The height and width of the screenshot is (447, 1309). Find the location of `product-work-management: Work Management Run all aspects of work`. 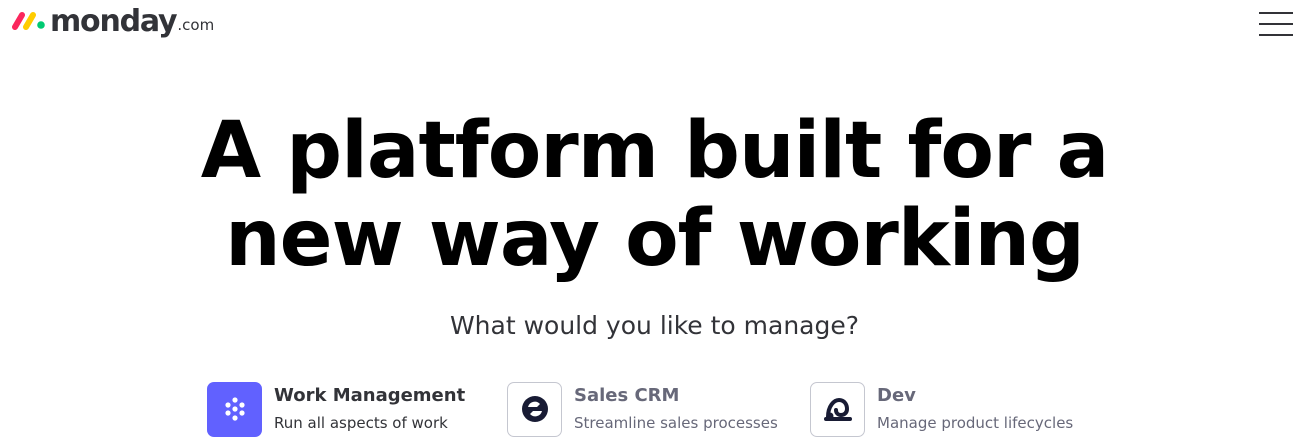

product-work-management: Work Management Run all aspects of work is located at coordinates (336, 409).